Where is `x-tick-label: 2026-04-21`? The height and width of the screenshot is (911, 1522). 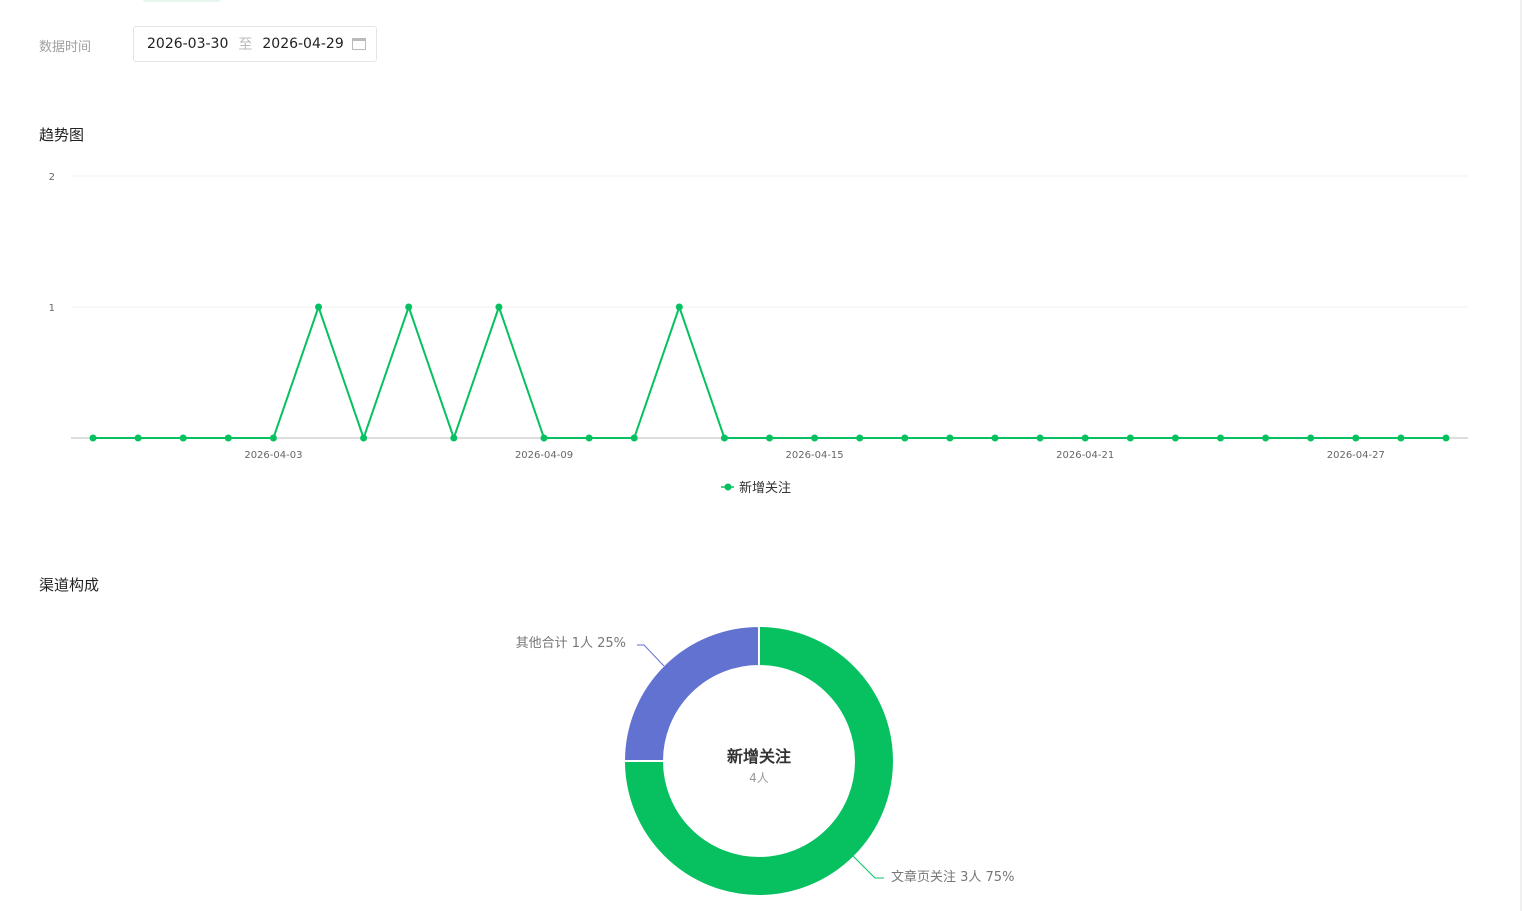
x-tick-label: 2026-04-21 is located at coordinates (1085, 455).